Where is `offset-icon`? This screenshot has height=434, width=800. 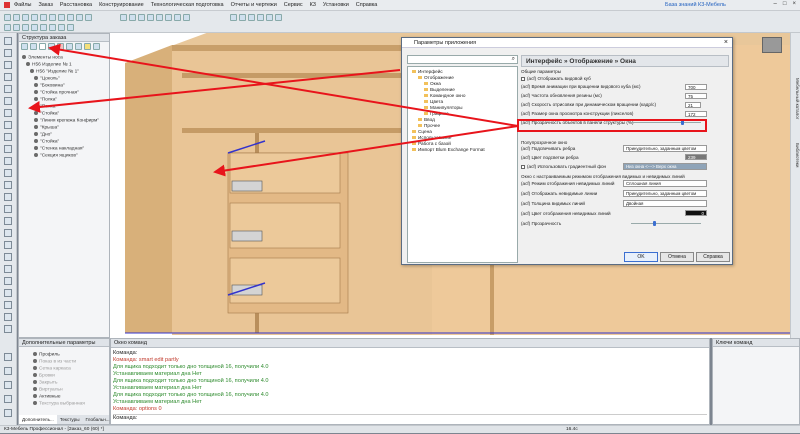 offset-icon is located at coordinates (8, 185).